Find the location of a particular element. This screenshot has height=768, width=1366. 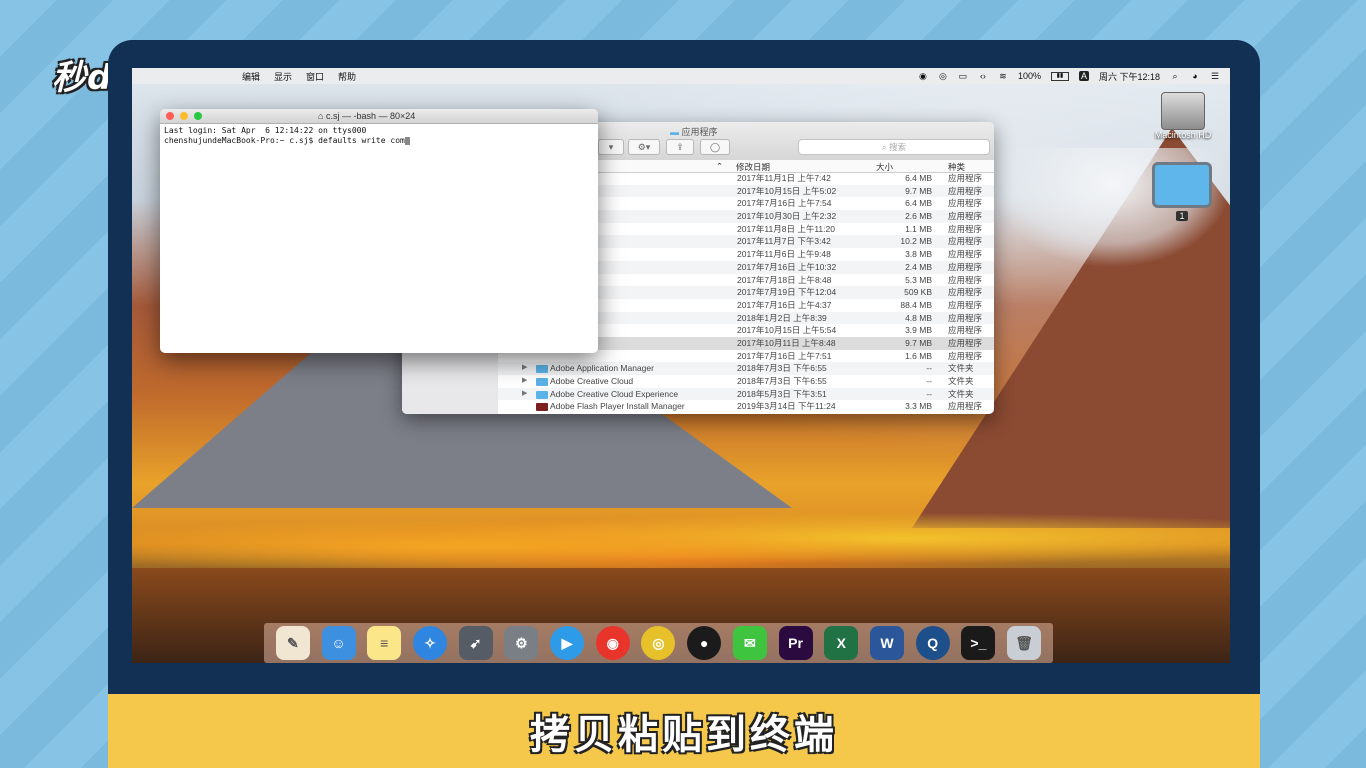

sort-arrow-icon: ⌃ is located at coordinates (719, 166).